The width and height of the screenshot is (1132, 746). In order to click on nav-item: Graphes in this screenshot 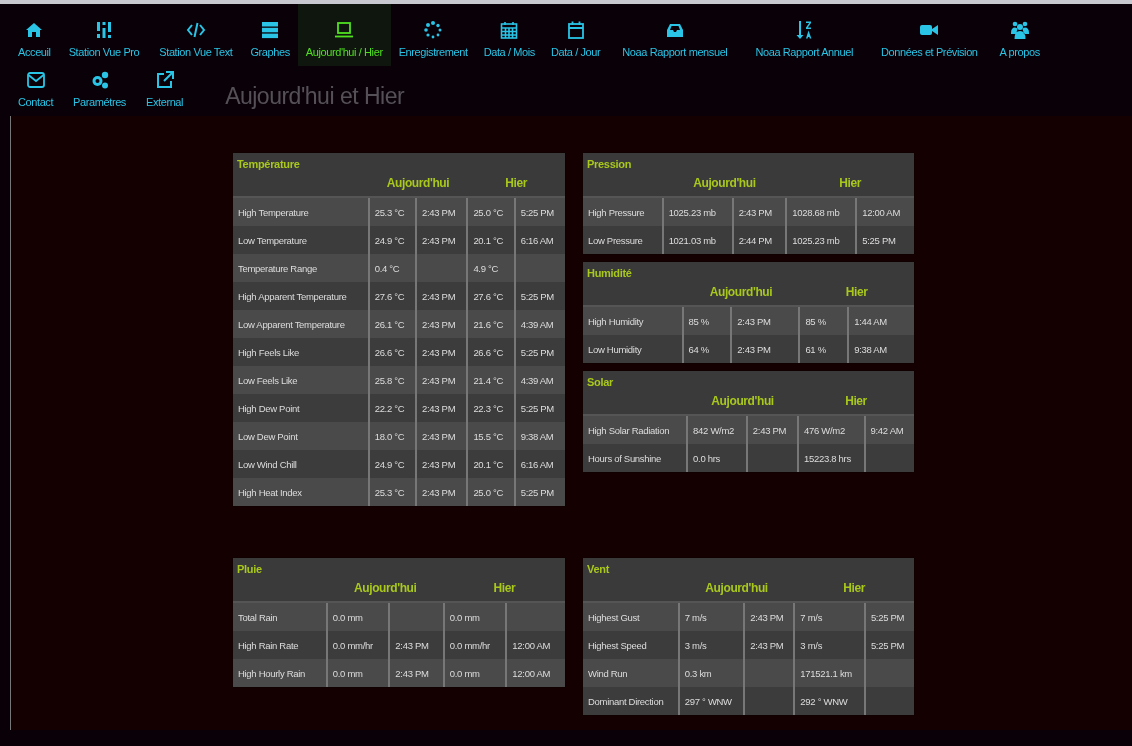, I will do `click(270, 35)`.